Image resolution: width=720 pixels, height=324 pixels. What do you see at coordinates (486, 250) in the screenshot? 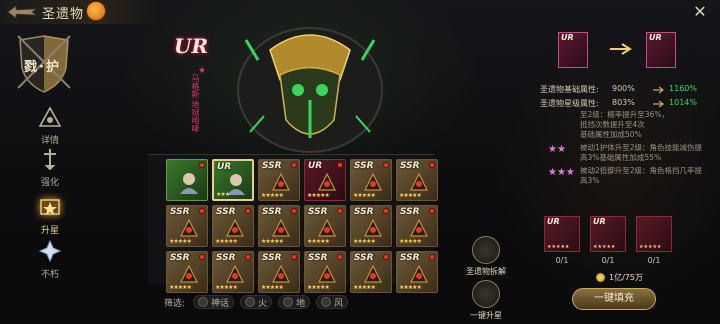
I see `dismantle-icon` at bounding box center [486, 250].